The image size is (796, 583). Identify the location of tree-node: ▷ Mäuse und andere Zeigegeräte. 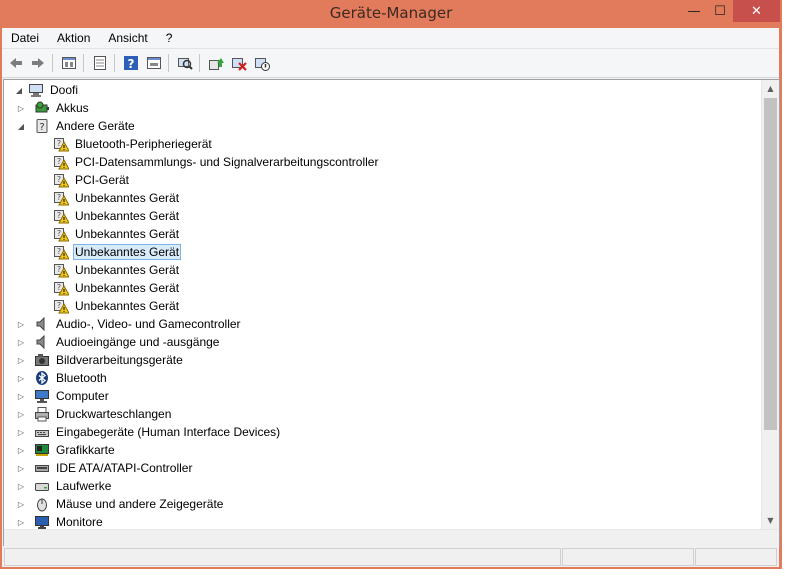
(121, 504).